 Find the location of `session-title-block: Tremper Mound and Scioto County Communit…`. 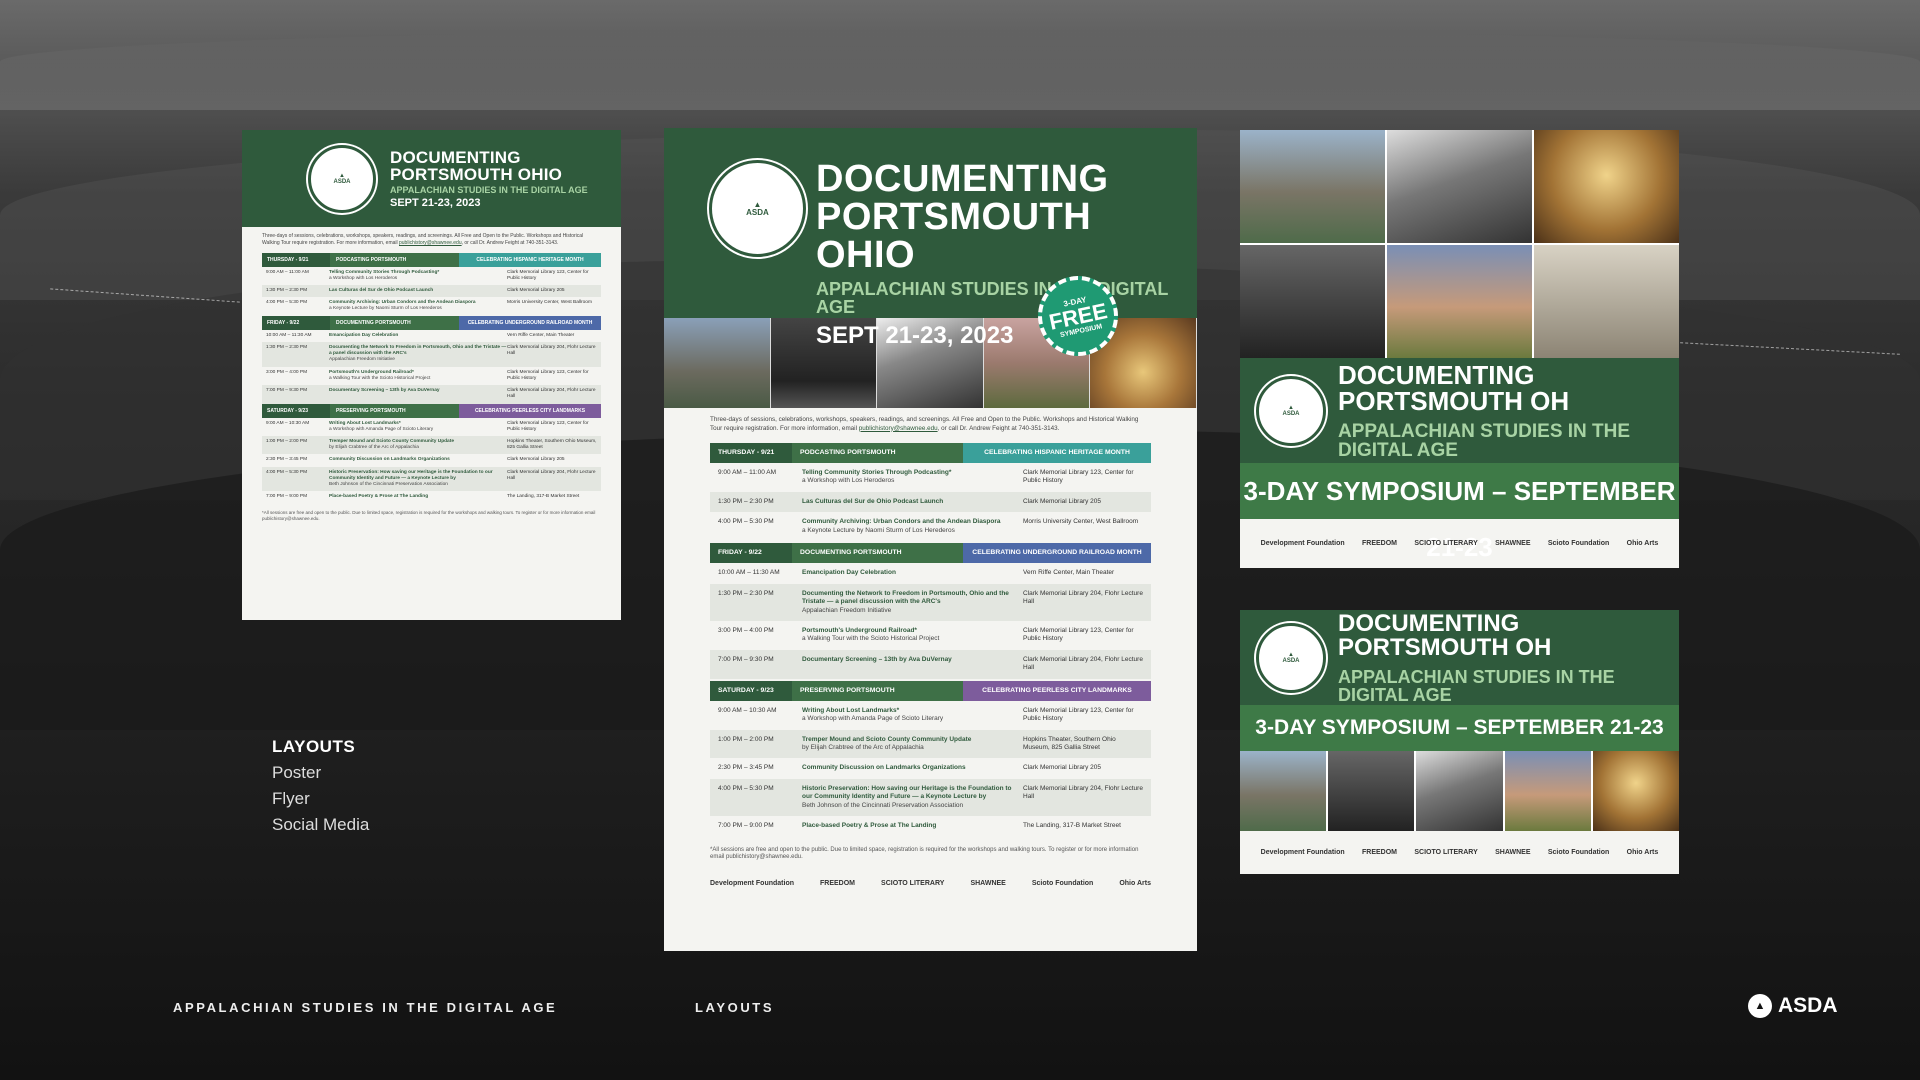

session-title-block: Tremper Mound and Scioto County Communit… is located at coordinates (912, 744).